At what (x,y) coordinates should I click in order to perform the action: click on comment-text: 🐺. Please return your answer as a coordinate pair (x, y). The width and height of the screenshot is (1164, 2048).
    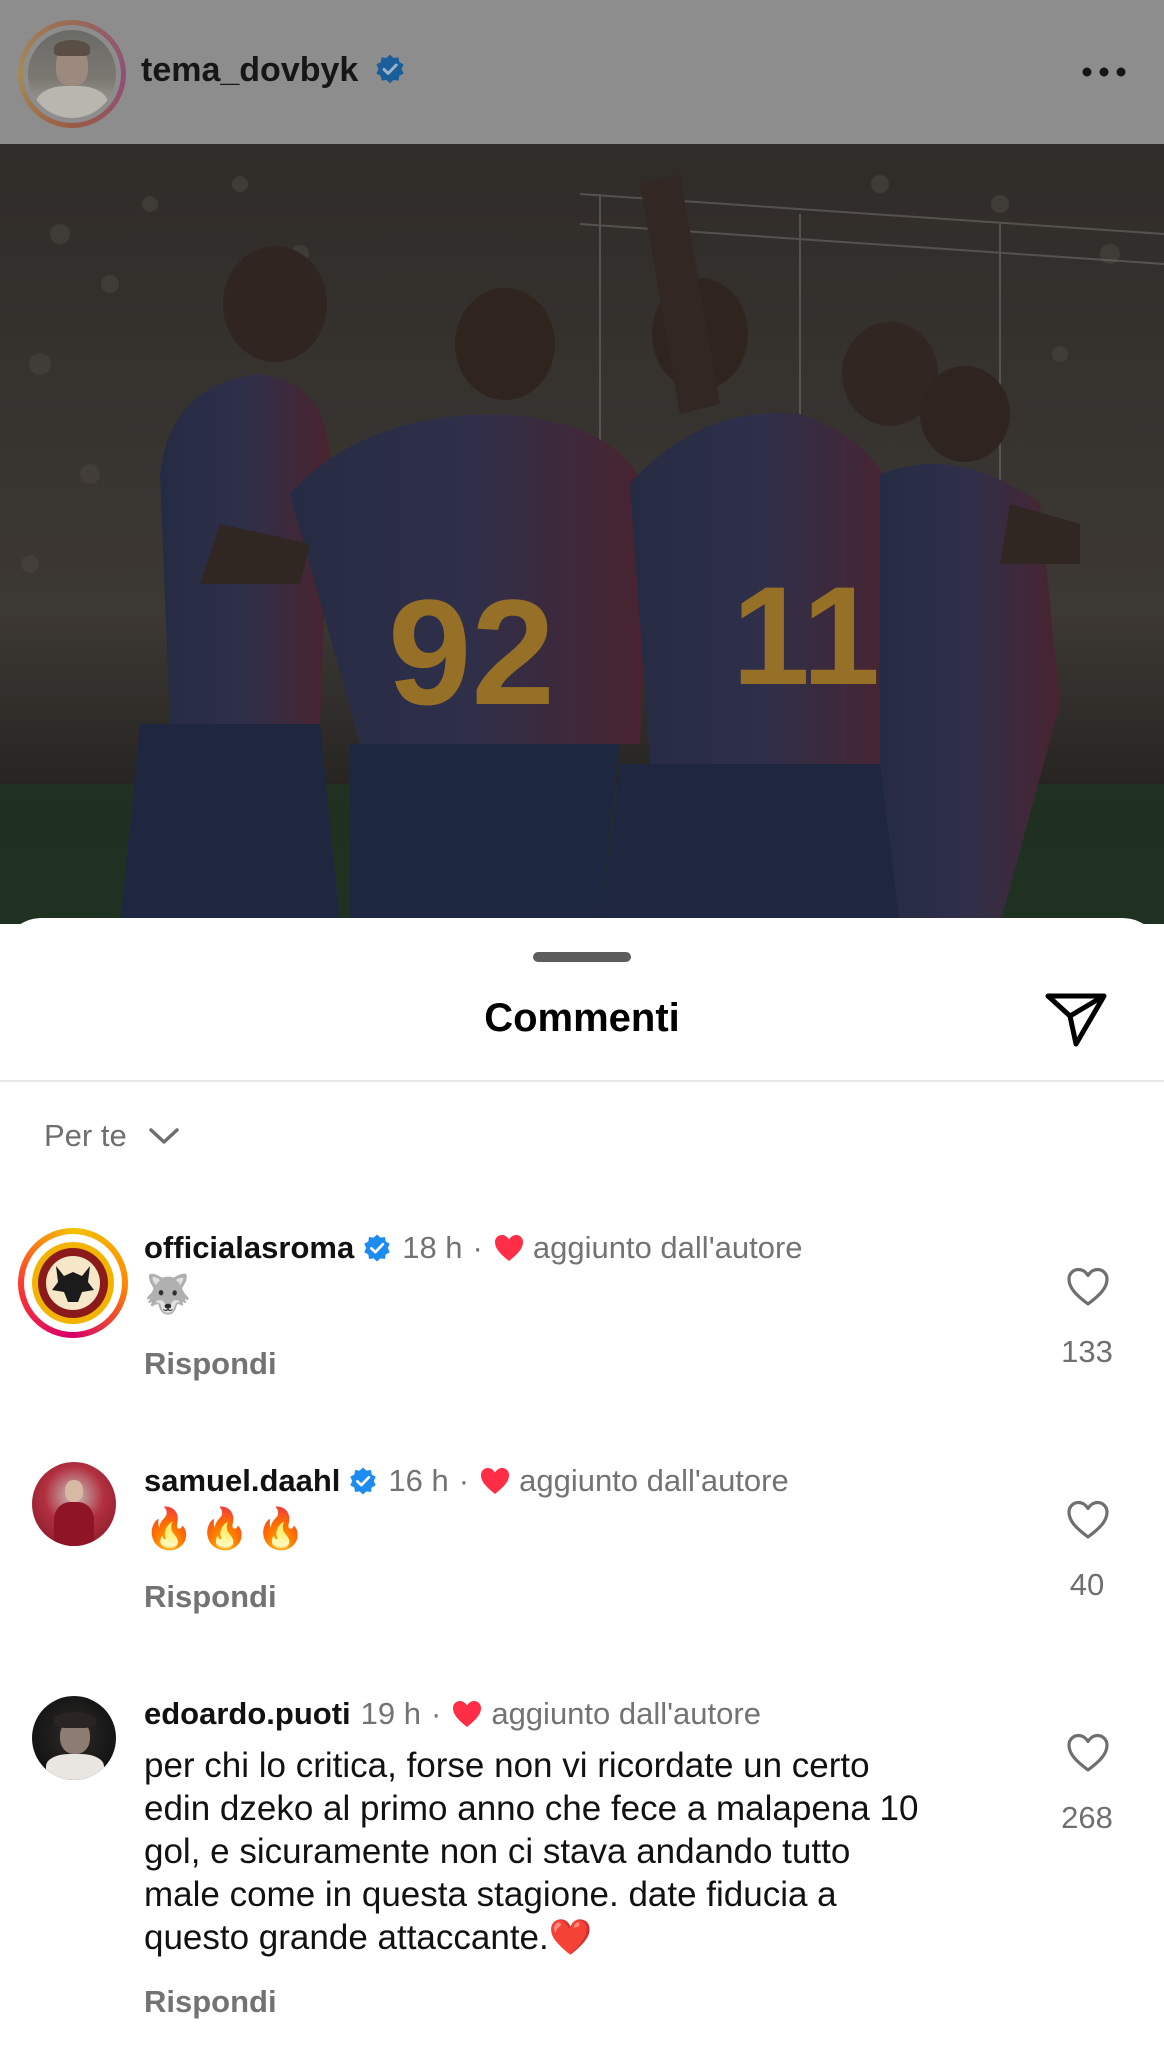
    Looking at the image, I should click on (168, 1295).